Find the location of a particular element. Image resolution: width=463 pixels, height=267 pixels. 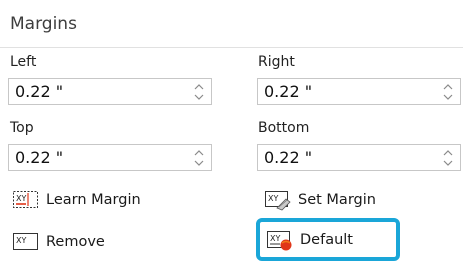

set-margin-icon: XY is located at coordinates (278, 201).